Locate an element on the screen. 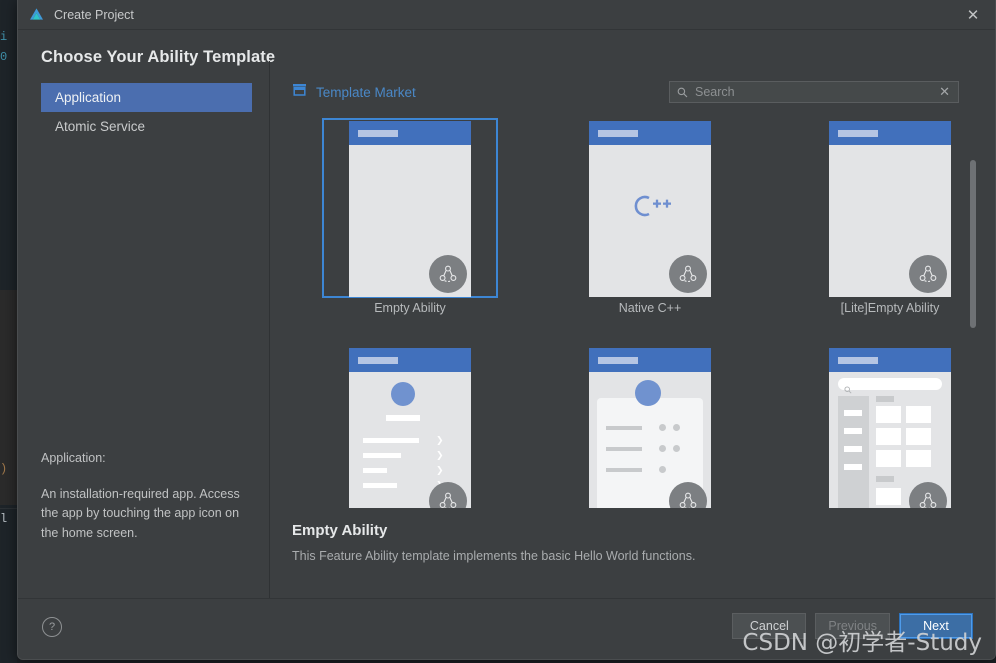  sidebar-item-application: Application is located at coordinates (146, 97).